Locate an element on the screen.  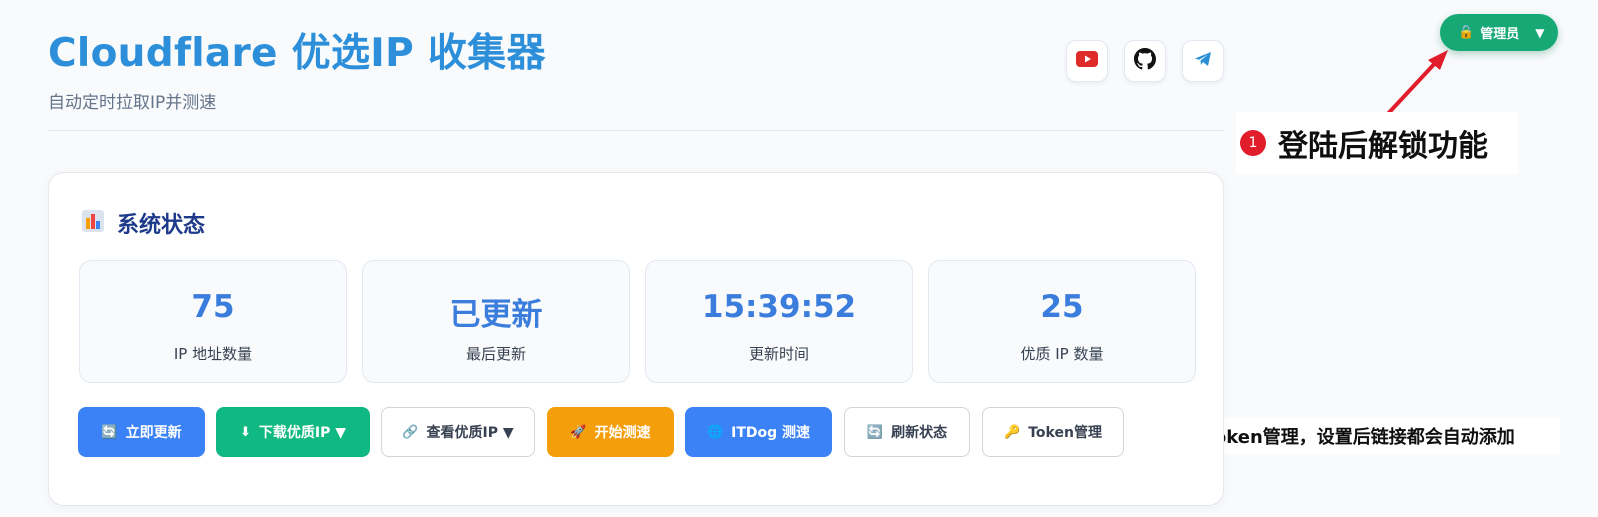
download-quality-ip-button: ⬇ 下载优质IP ▼ is located at coordinates (293, 432).